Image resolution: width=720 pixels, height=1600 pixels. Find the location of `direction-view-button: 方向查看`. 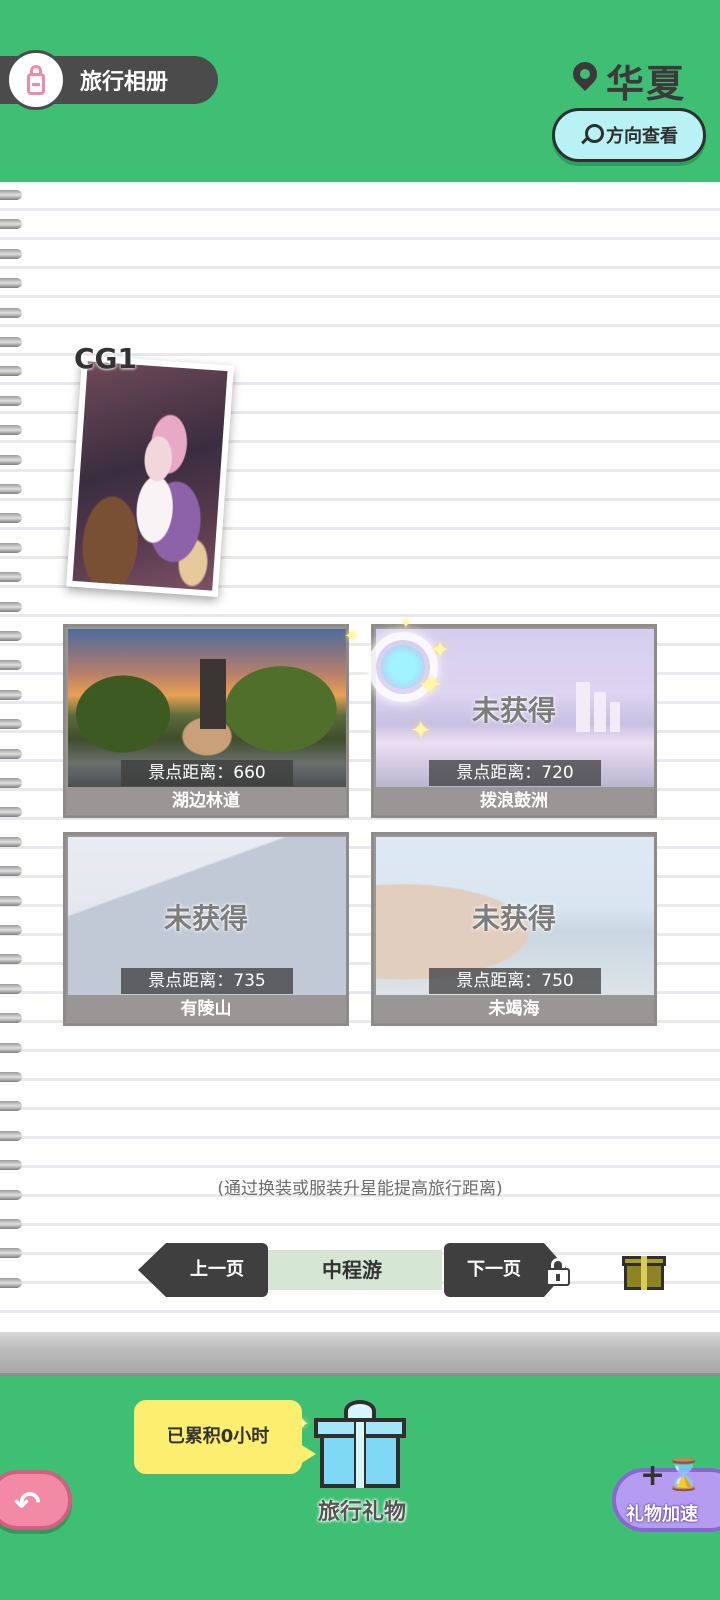

direction-view-button: 方向查看 is located at coordinates (629, 135).